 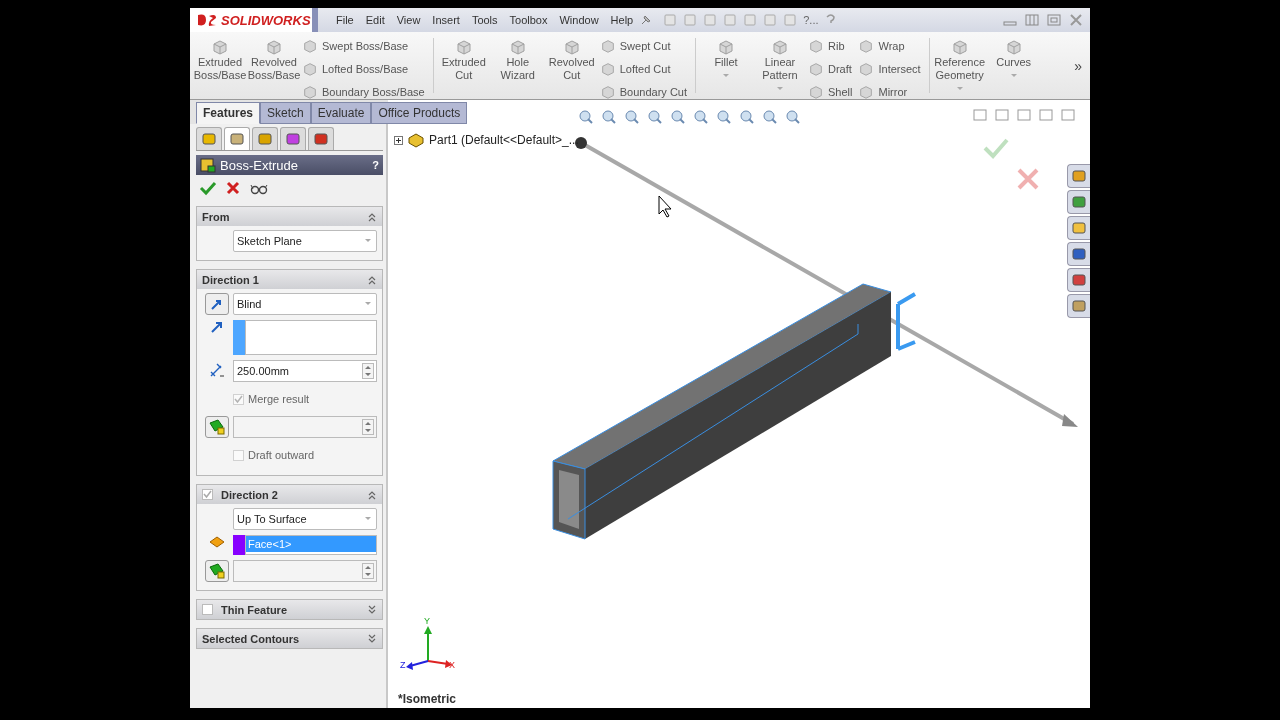 What do you see at coordinates (463, 58) in the screenshot?
I see `ribbon-button: Extruded Cut` at bounding box center [463, 58].